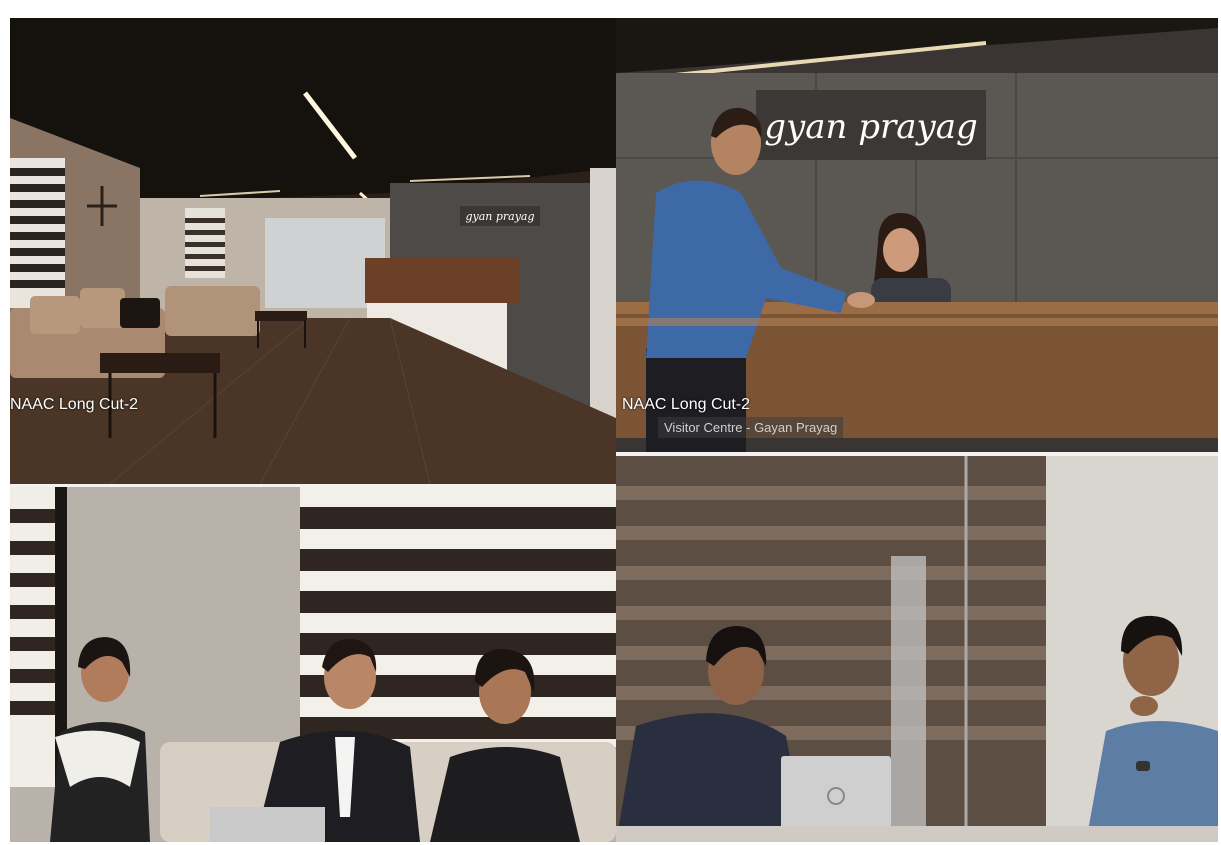 This screenshot has height=845, width=1221. I want to click on reception-sign: gyan prayag, so click(870, 127).